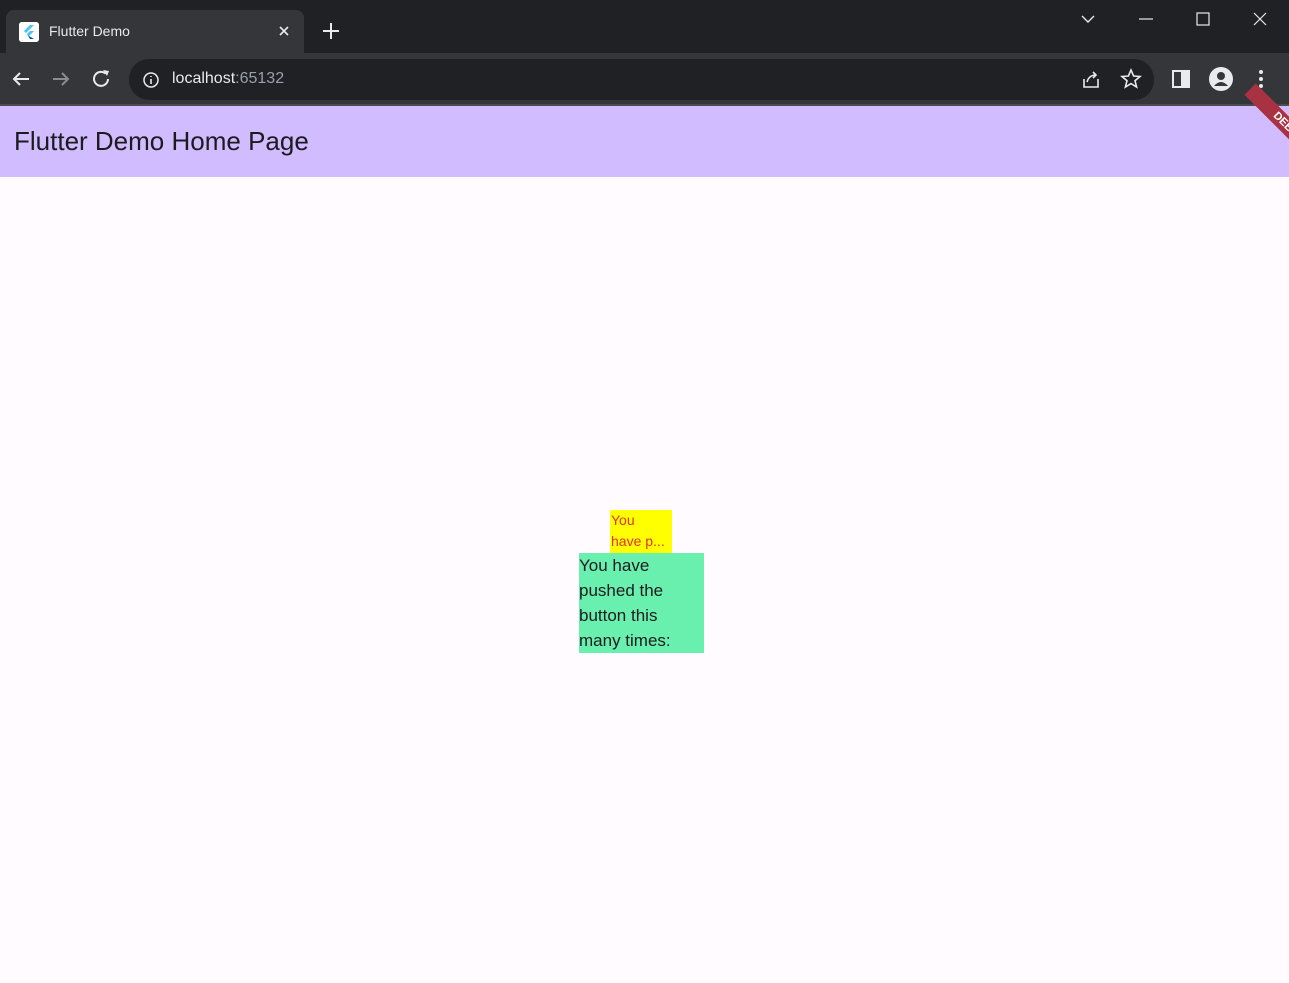 The image size is (1289, 983). Describe the element at coordinates (89, 31) in the screenshot. I see `tab-title: Flutter Demo` at that location.